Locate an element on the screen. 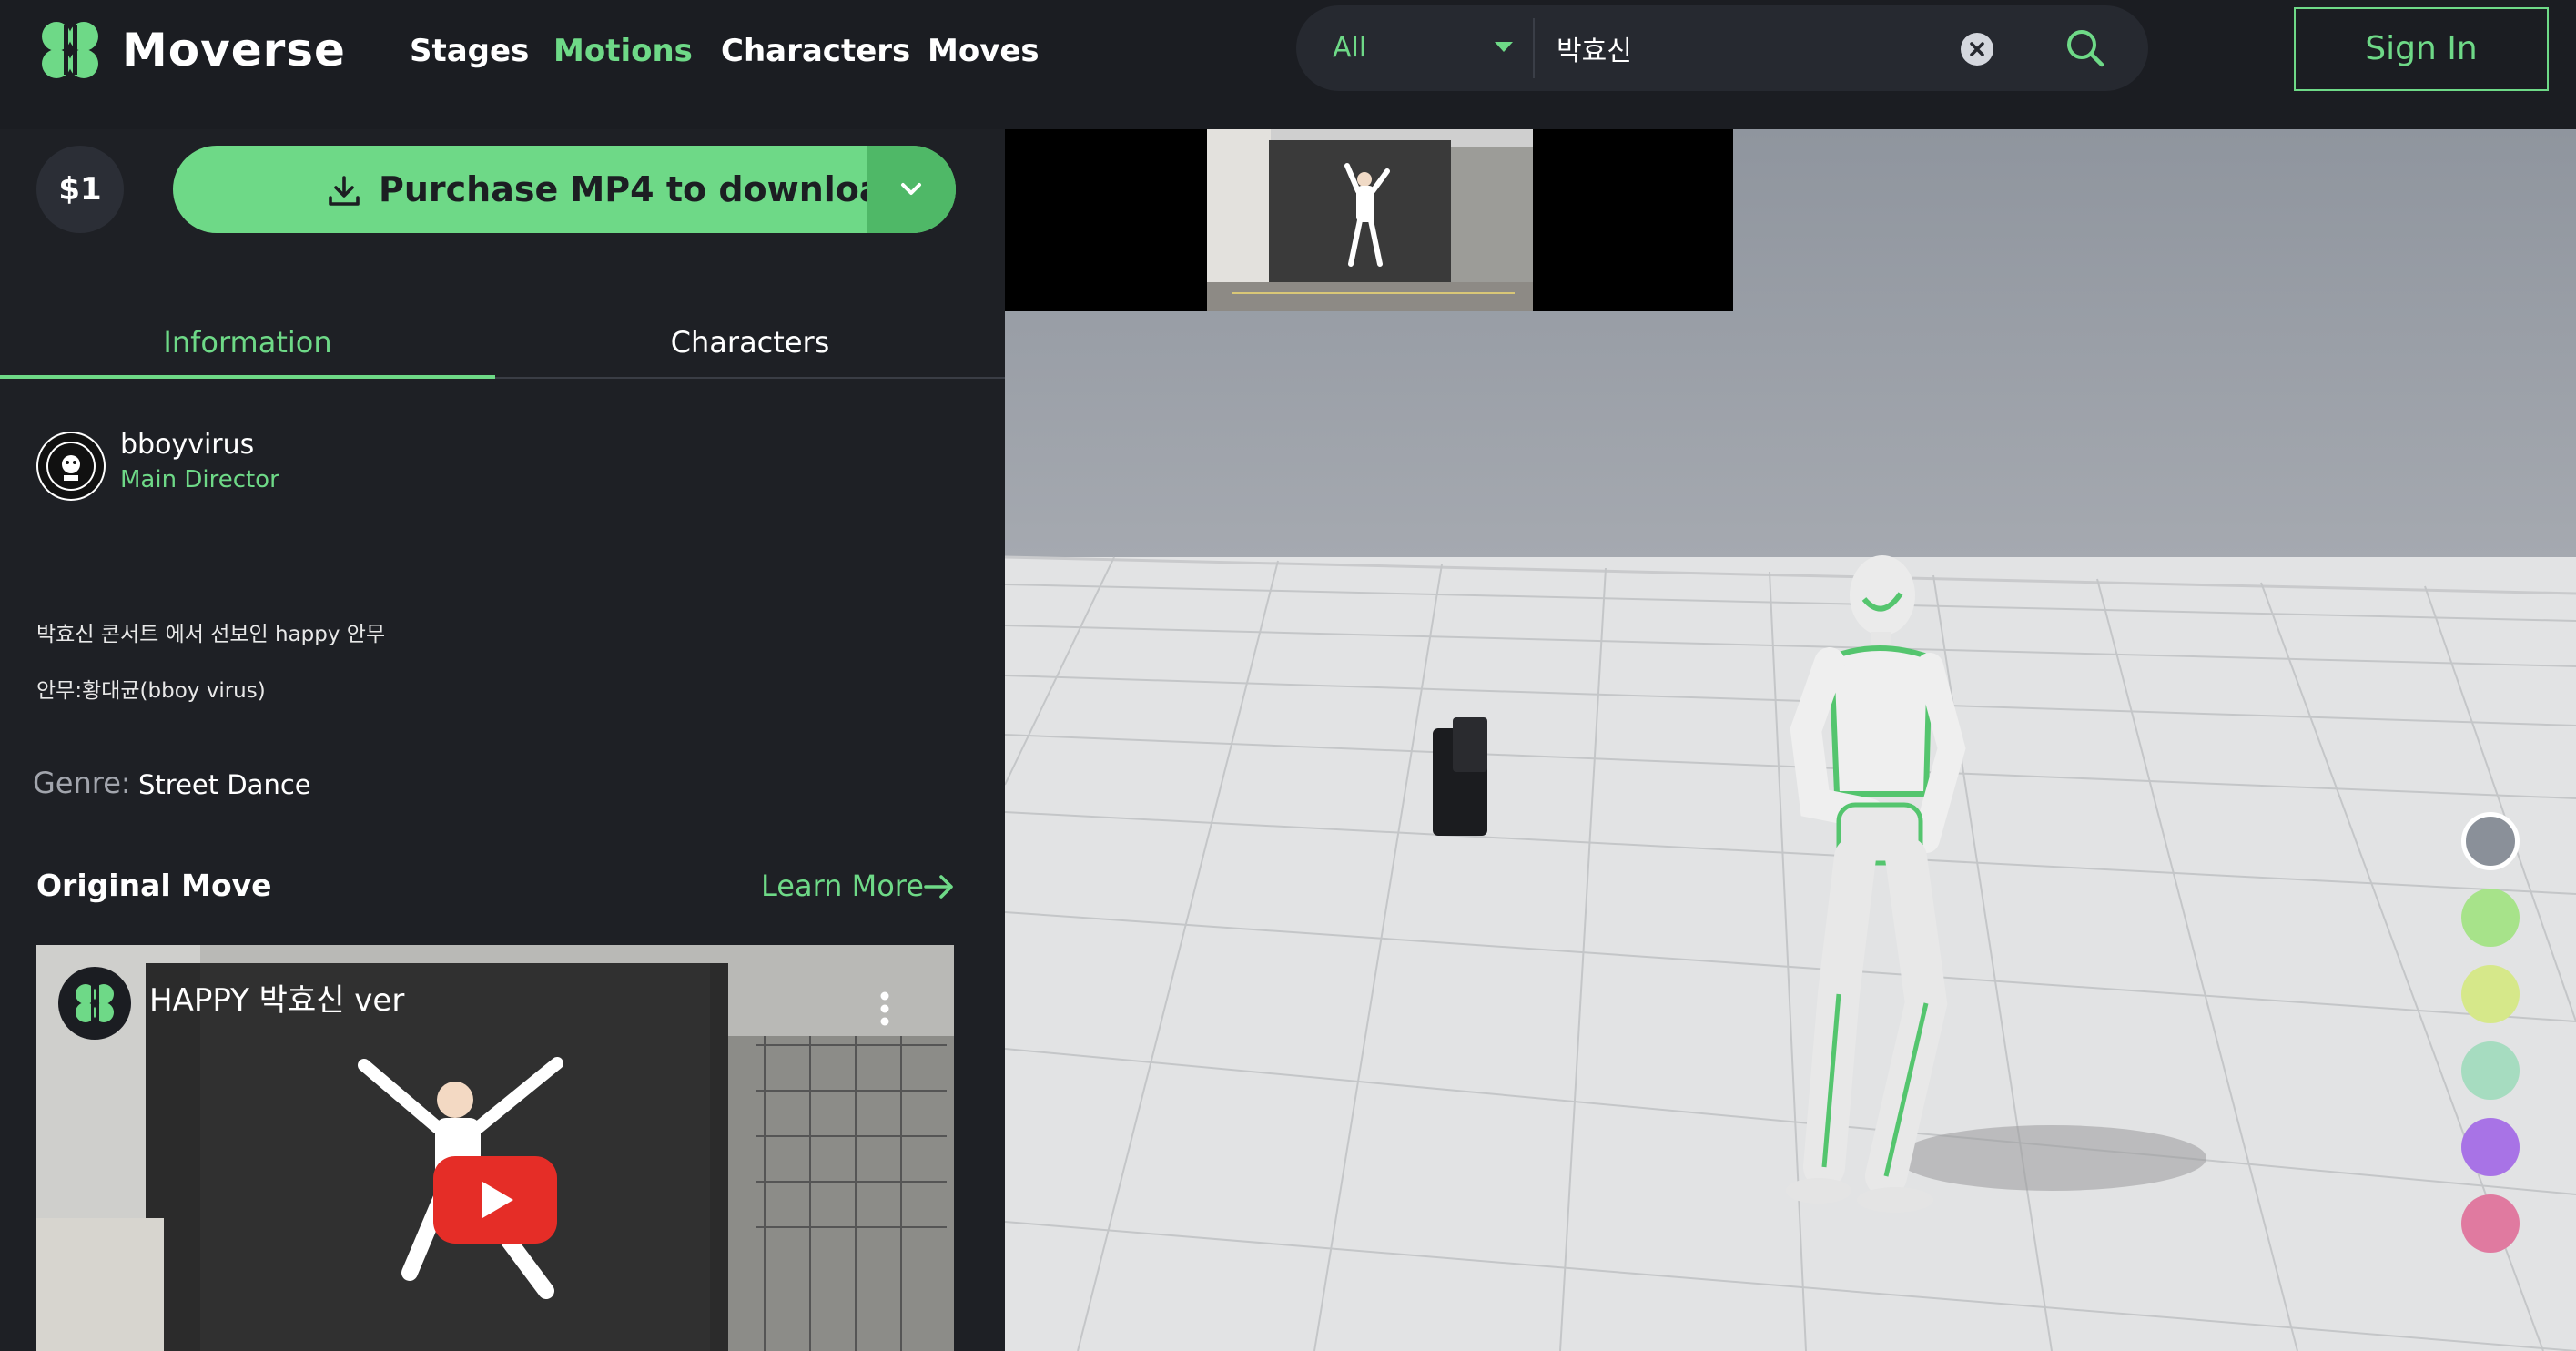 This screenshot has width=2576, height=1351. purchase-options-toggle is located at coordinates (911, 189).